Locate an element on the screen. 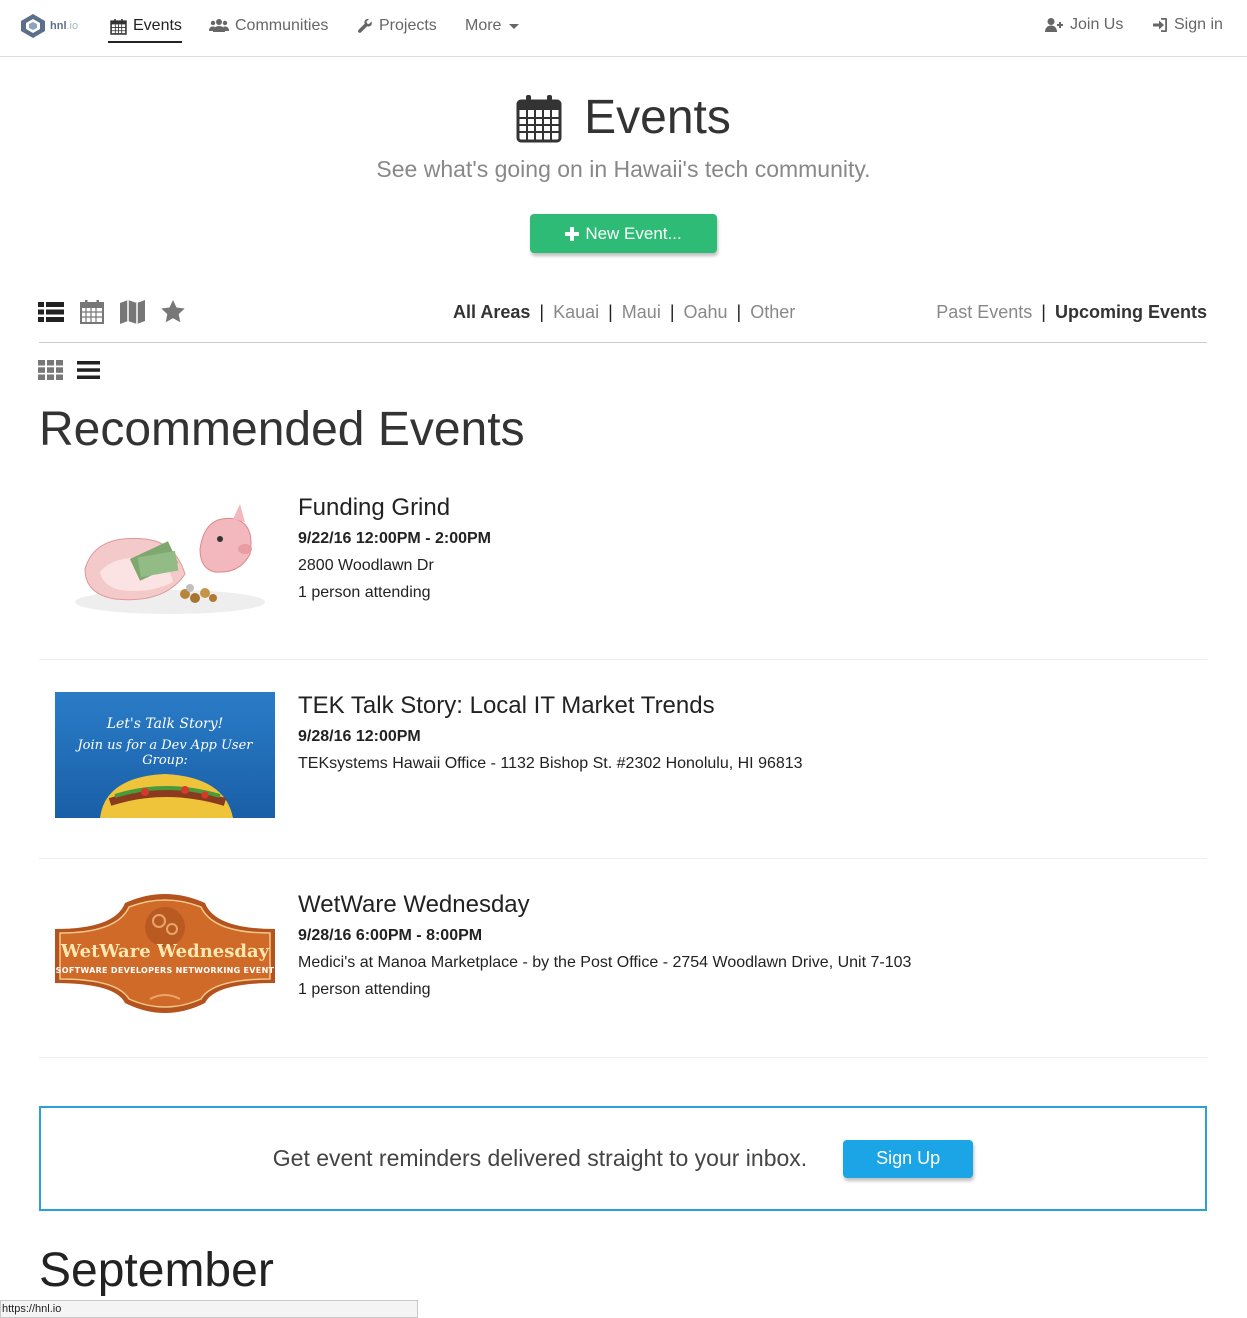 The width and height of the screenshot is (1247, 1318). nav-projects: Projects is located at coordinates (397, 26).